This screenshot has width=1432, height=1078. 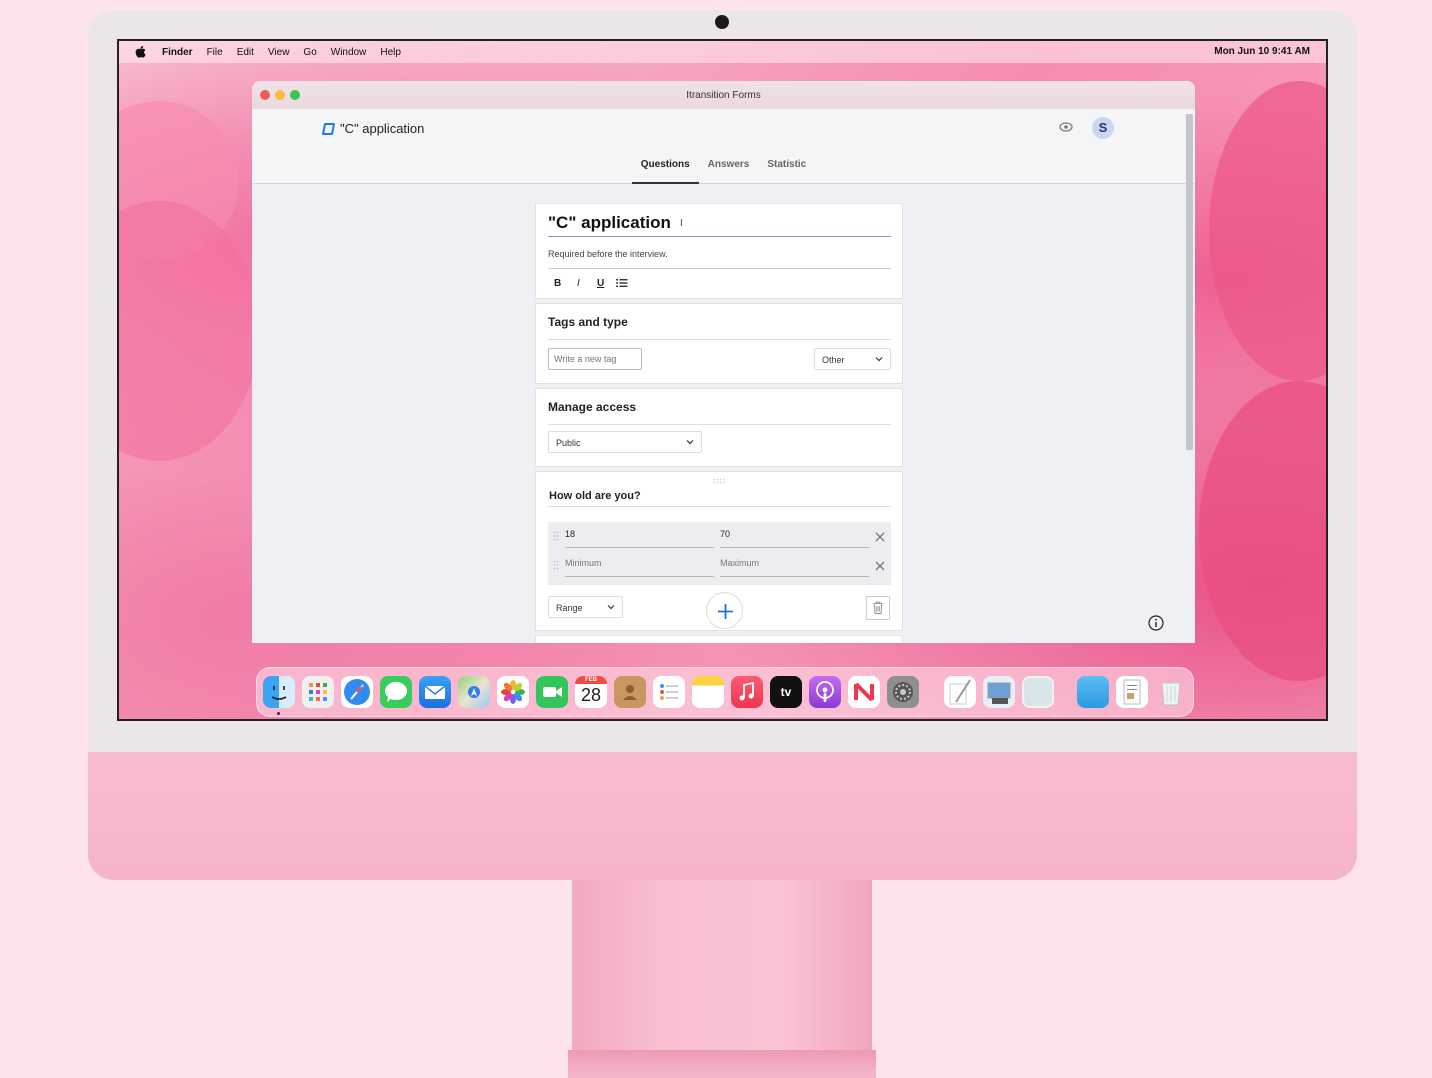 I want to click on menu-file: File, so click(x=215, y=52).